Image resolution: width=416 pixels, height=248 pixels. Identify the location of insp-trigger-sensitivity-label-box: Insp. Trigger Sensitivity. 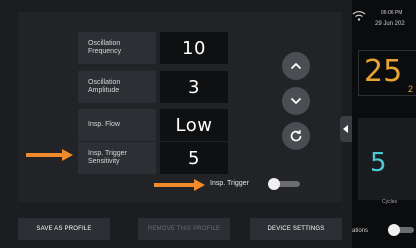
(117, 158).